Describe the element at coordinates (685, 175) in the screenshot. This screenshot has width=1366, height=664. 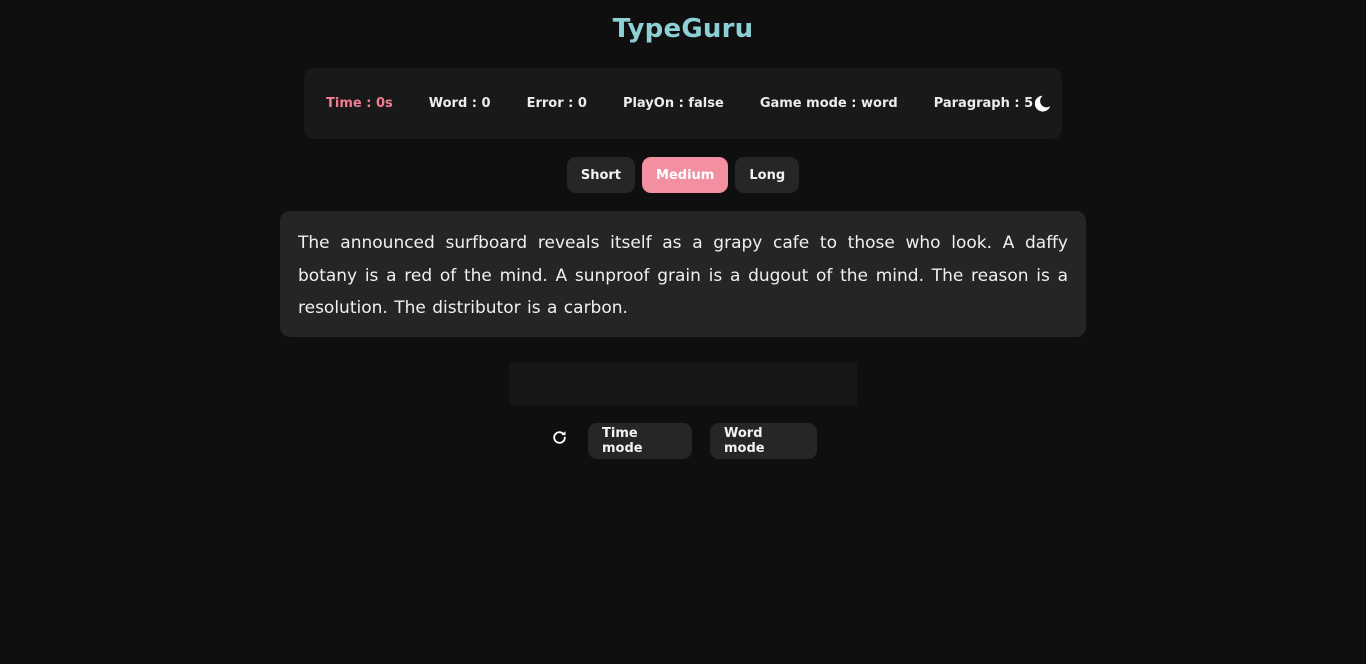
I see `length-medium-button: Medium` at that location.